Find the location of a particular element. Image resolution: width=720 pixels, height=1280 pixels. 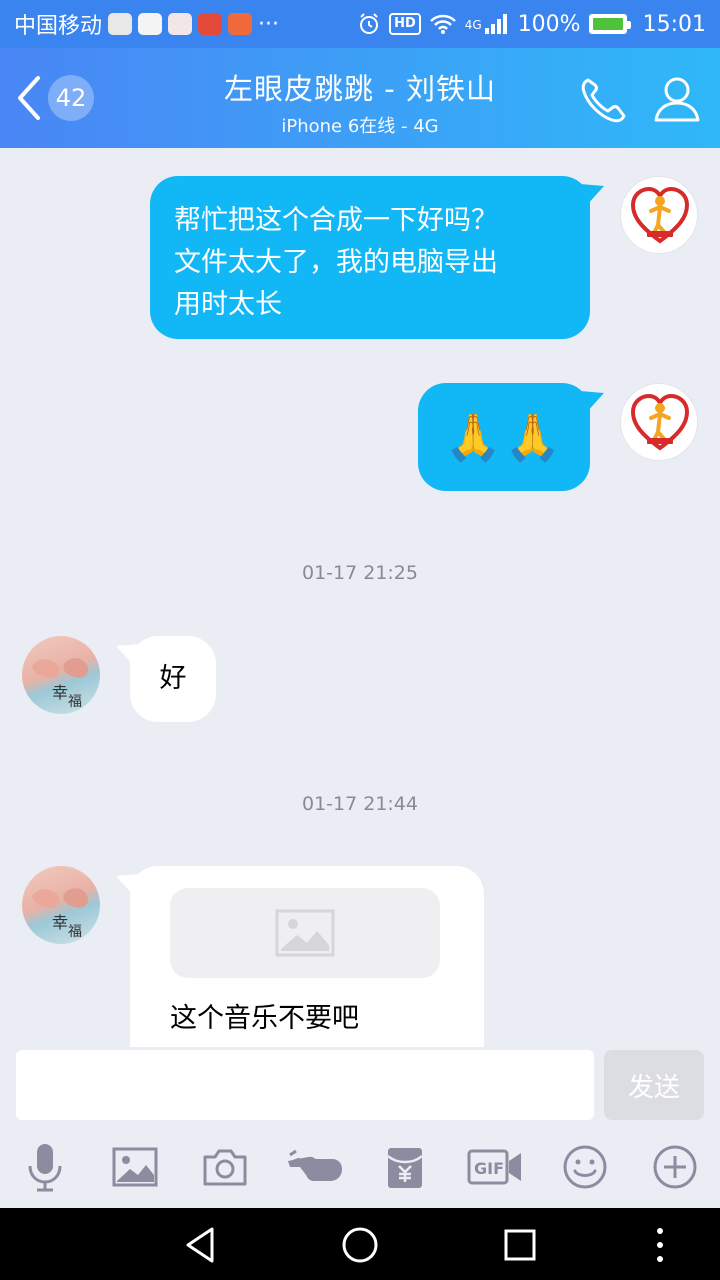

message-input is located at coordinates (305, 1085).